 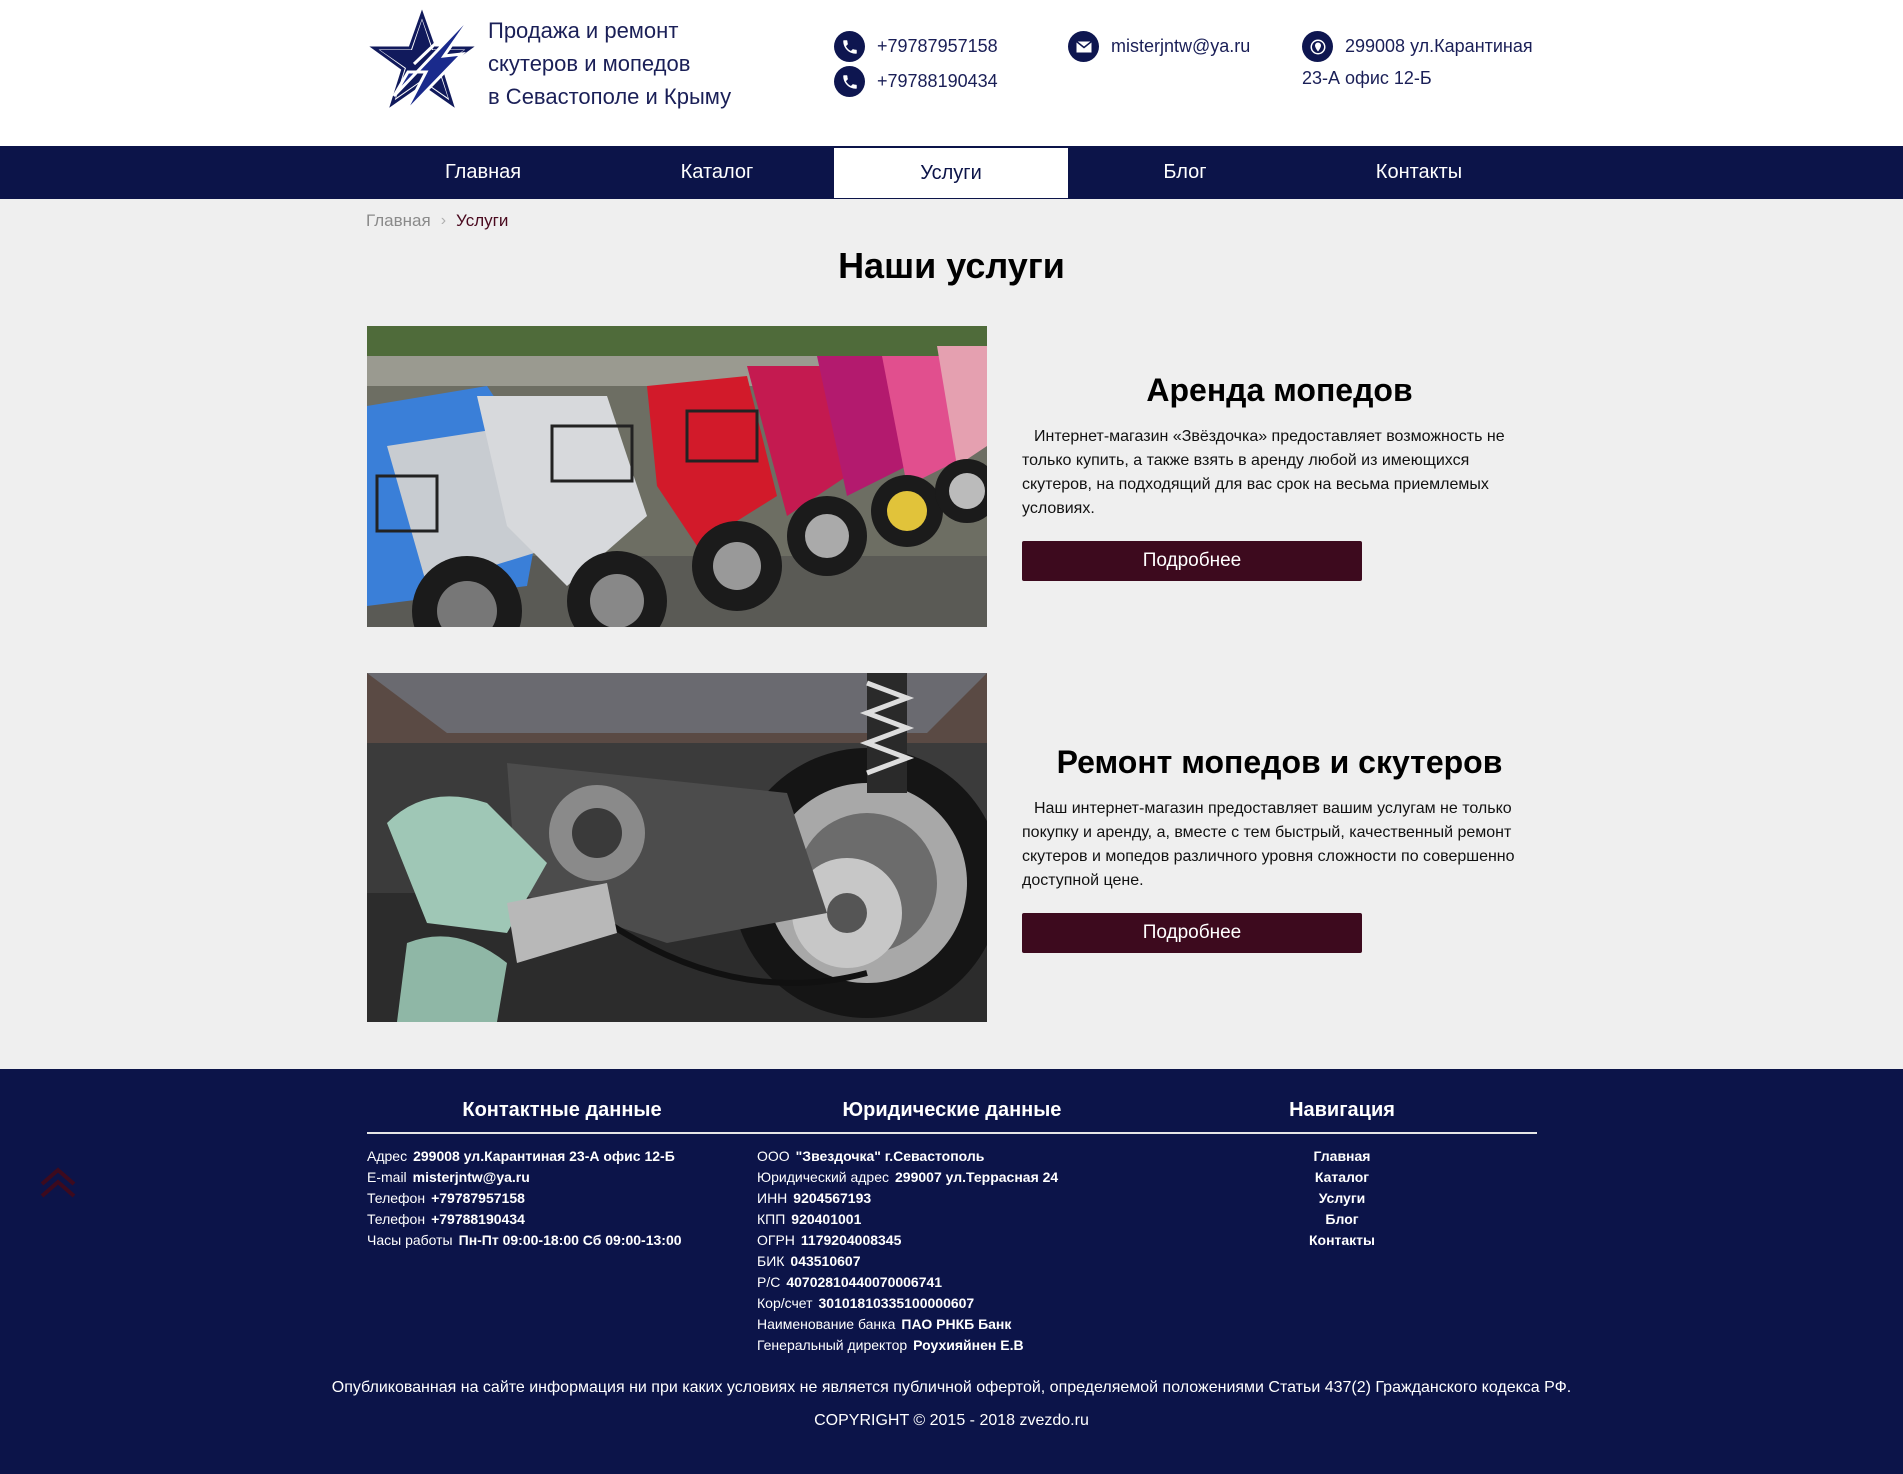 I want to click on row-value: 299007 ул.Террасная 24, so click(x=977, y=1177).